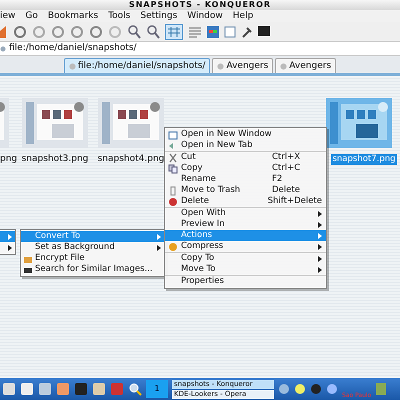 The height and width of the screenshot is (400, 400). Describe the element at coordinates (131, 159) in the screenshot. I see `file-name: snapshot4.png` at that location.